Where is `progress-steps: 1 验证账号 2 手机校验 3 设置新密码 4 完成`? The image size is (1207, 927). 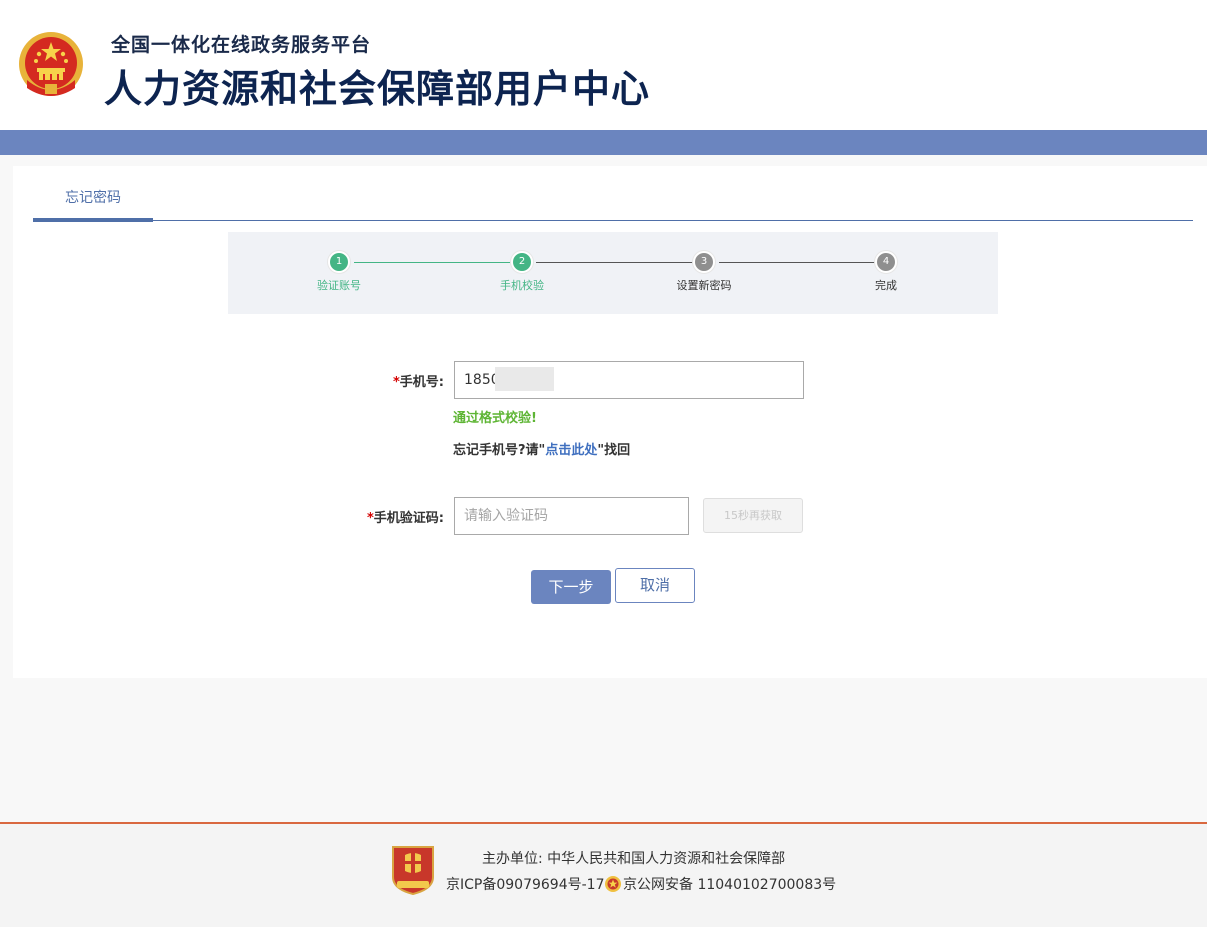
progress-steps: 1 验证账号 2 手机校验 3 设置新密码 4 完成 is located at coordinates (613, 273).